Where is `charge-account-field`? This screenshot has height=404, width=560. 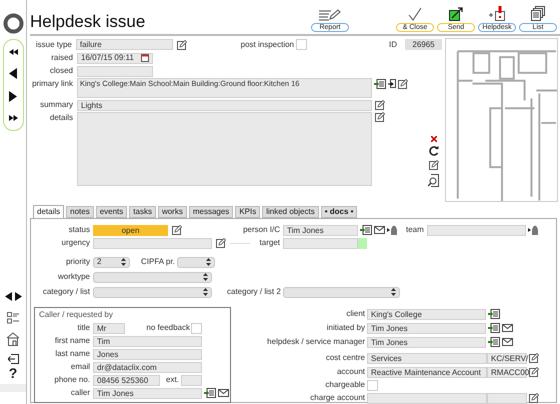 charge-account-field is located at coordinates (427, 398).